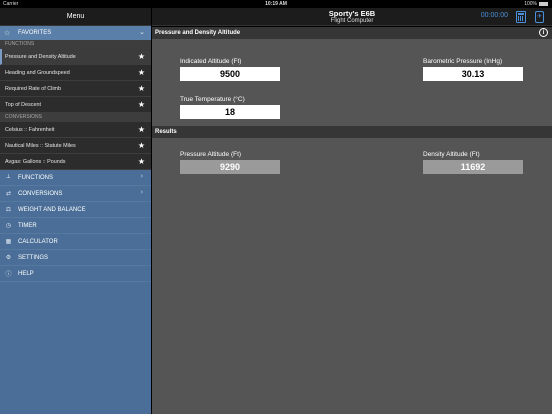 Image resolution: width=552 pixels, height=414 pixels. Describe the element at coordinates (75, 17) in the screenshot. I see `sidebar-title: Menu` at that location.